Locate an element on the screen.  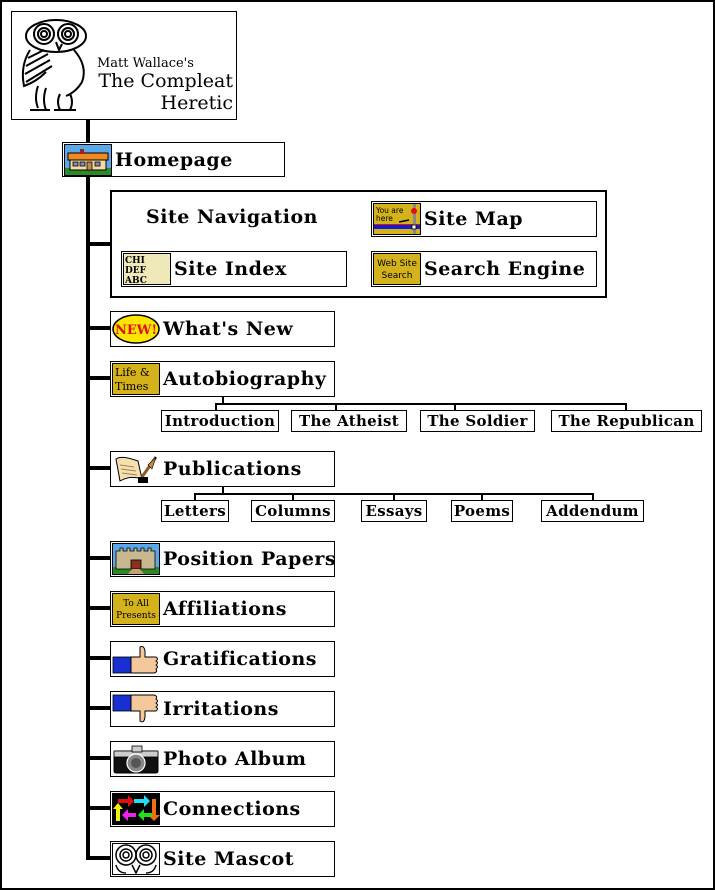
site-map-label: Site Map is located at coordinates (474, 219).